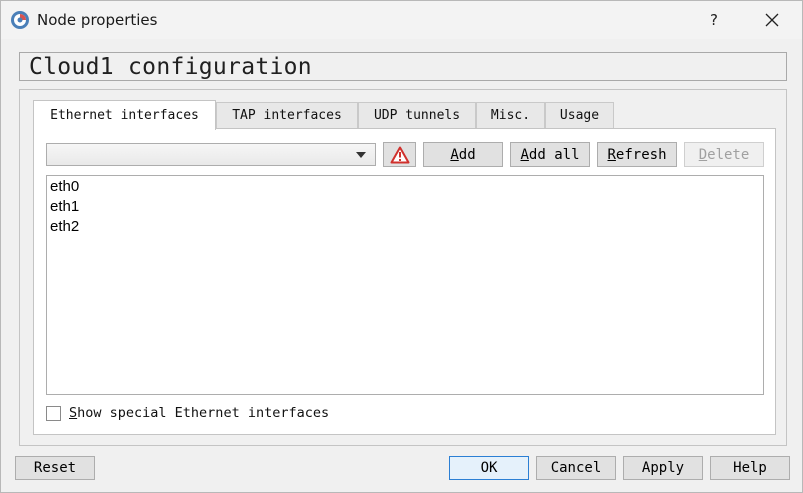 The height and width of the screenshot is (493, 803). Describe the element at coordinates (405, 227) in the screenshot. I see `list-item: eth2` at that location.